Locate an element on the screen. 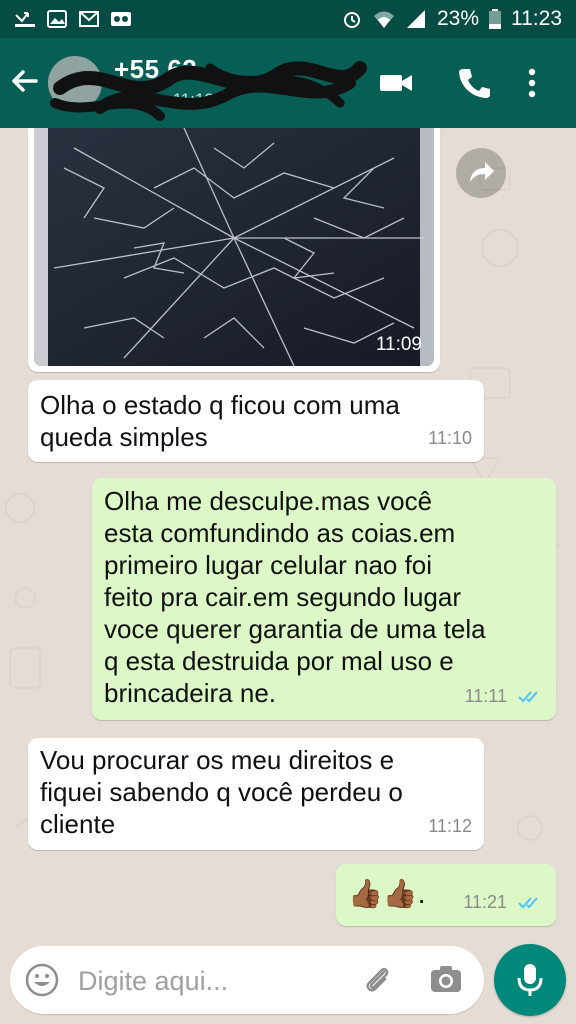 This screenshot has width=576, height=1024. message-line: fiquei sabendo q você perdeu o is located at coordinates (221, 792).